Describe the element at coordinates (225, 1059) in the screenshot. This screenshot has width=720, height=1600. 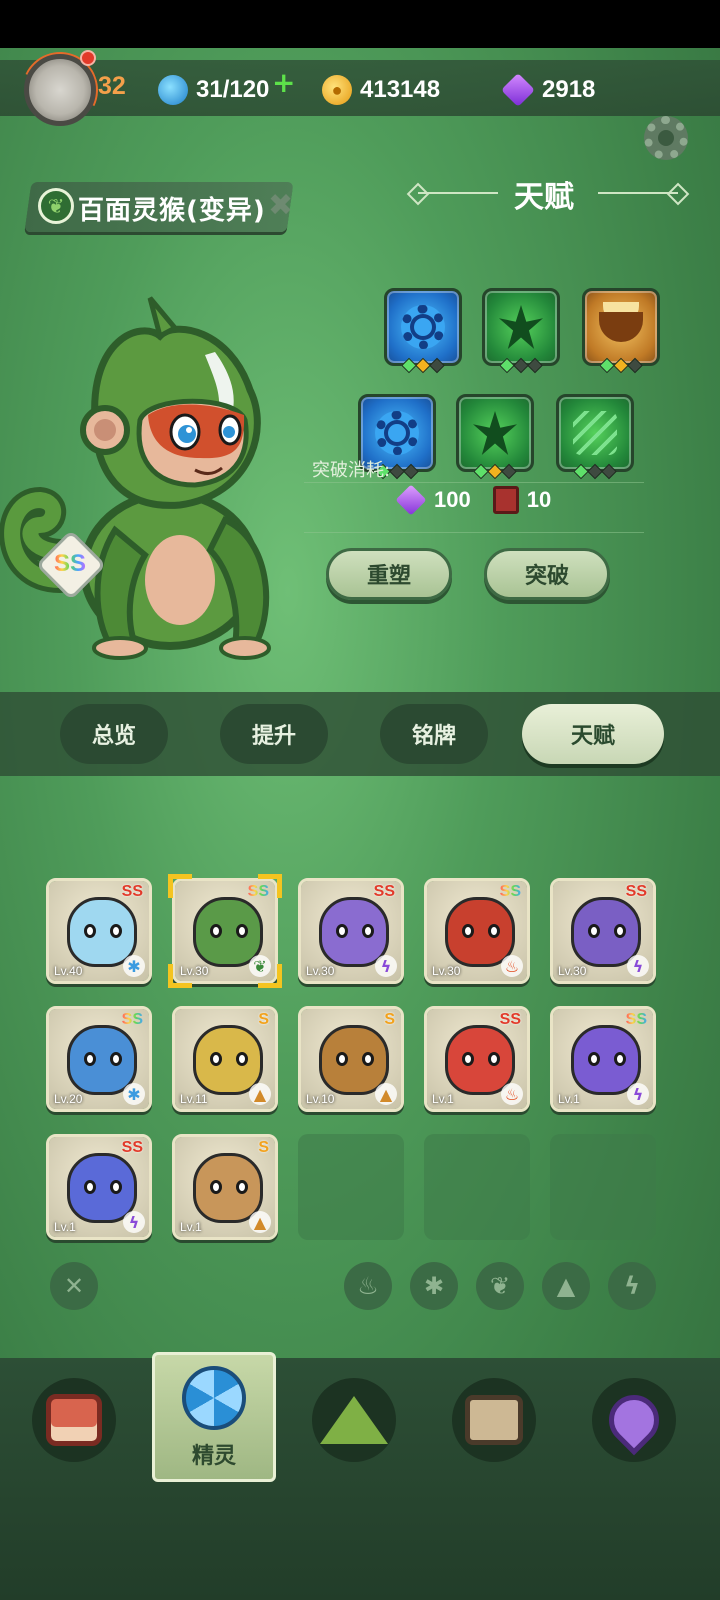
I see `pet-card: S Lv.11 ▲` at that location.